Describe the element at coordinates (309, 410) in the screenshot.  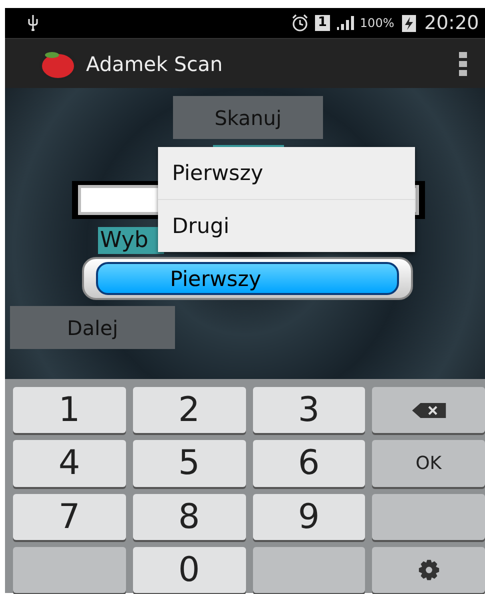
I see `digit-key: 3` at that location.